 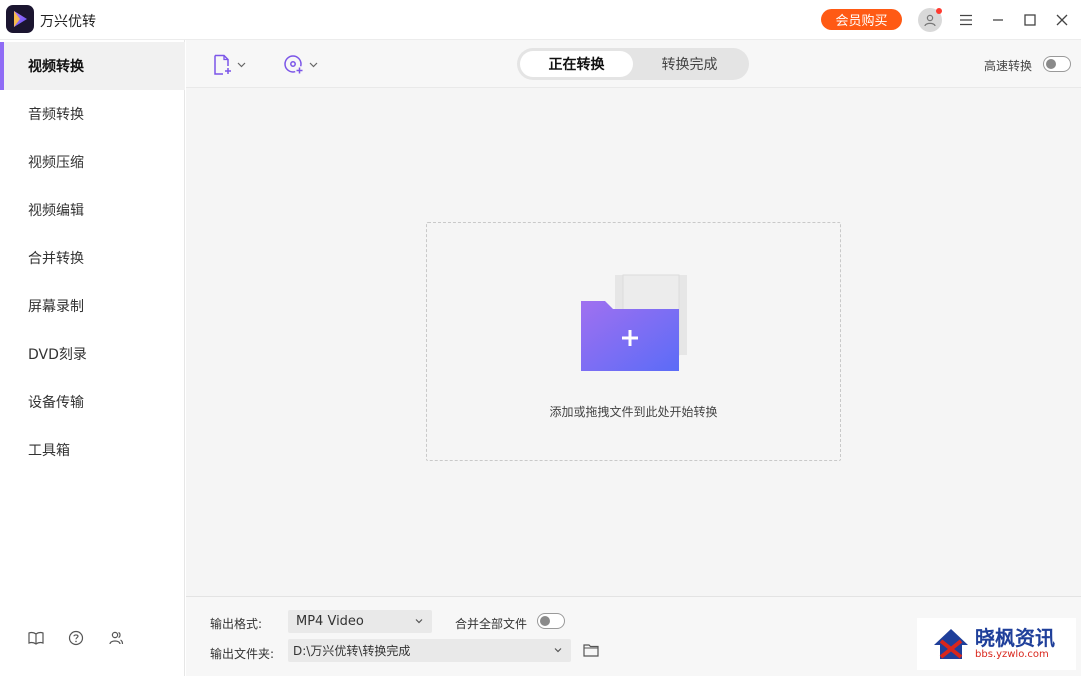 What do you see at coordinates (92, 66) in the screenshot?
I see `sidebar-item-video-convert: 视频转换` at bounding box center [92, 66].